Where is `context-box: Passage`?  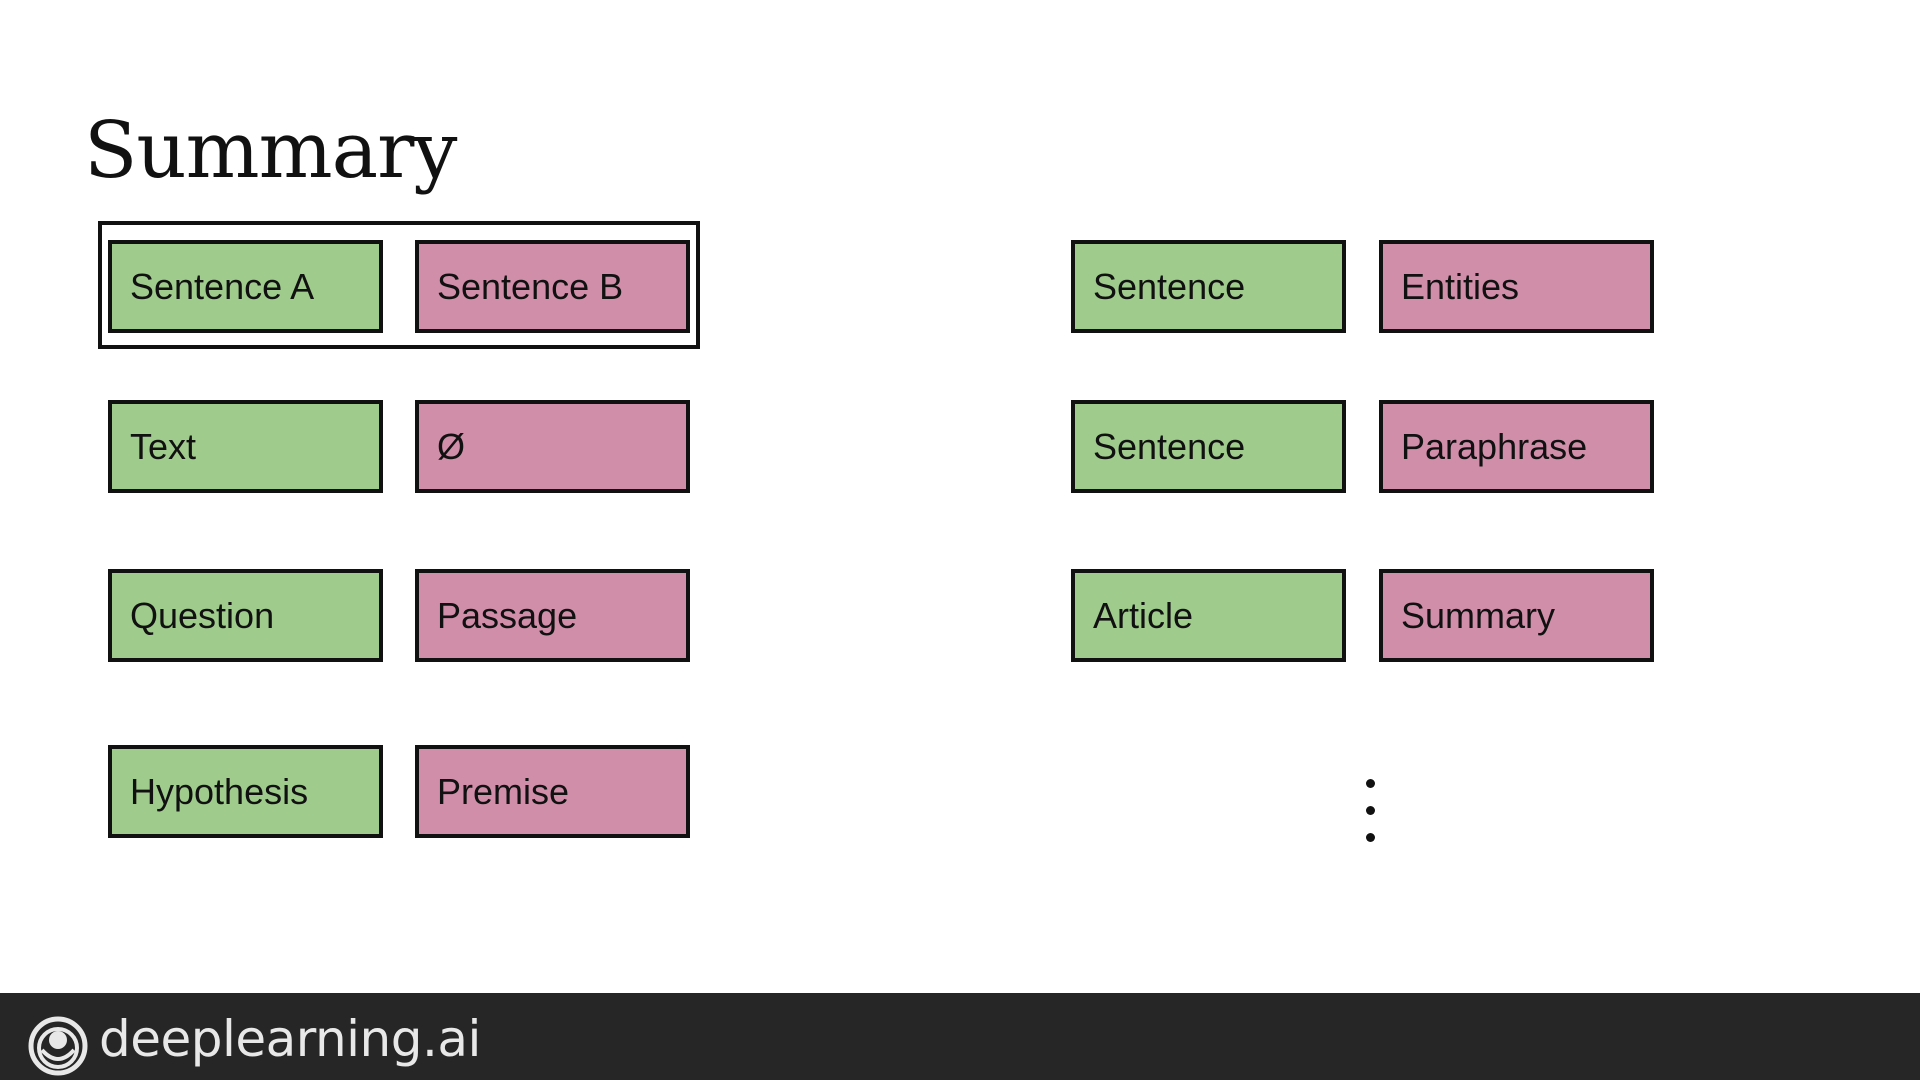
context-box: Passage is located at coordinates (552, 615).